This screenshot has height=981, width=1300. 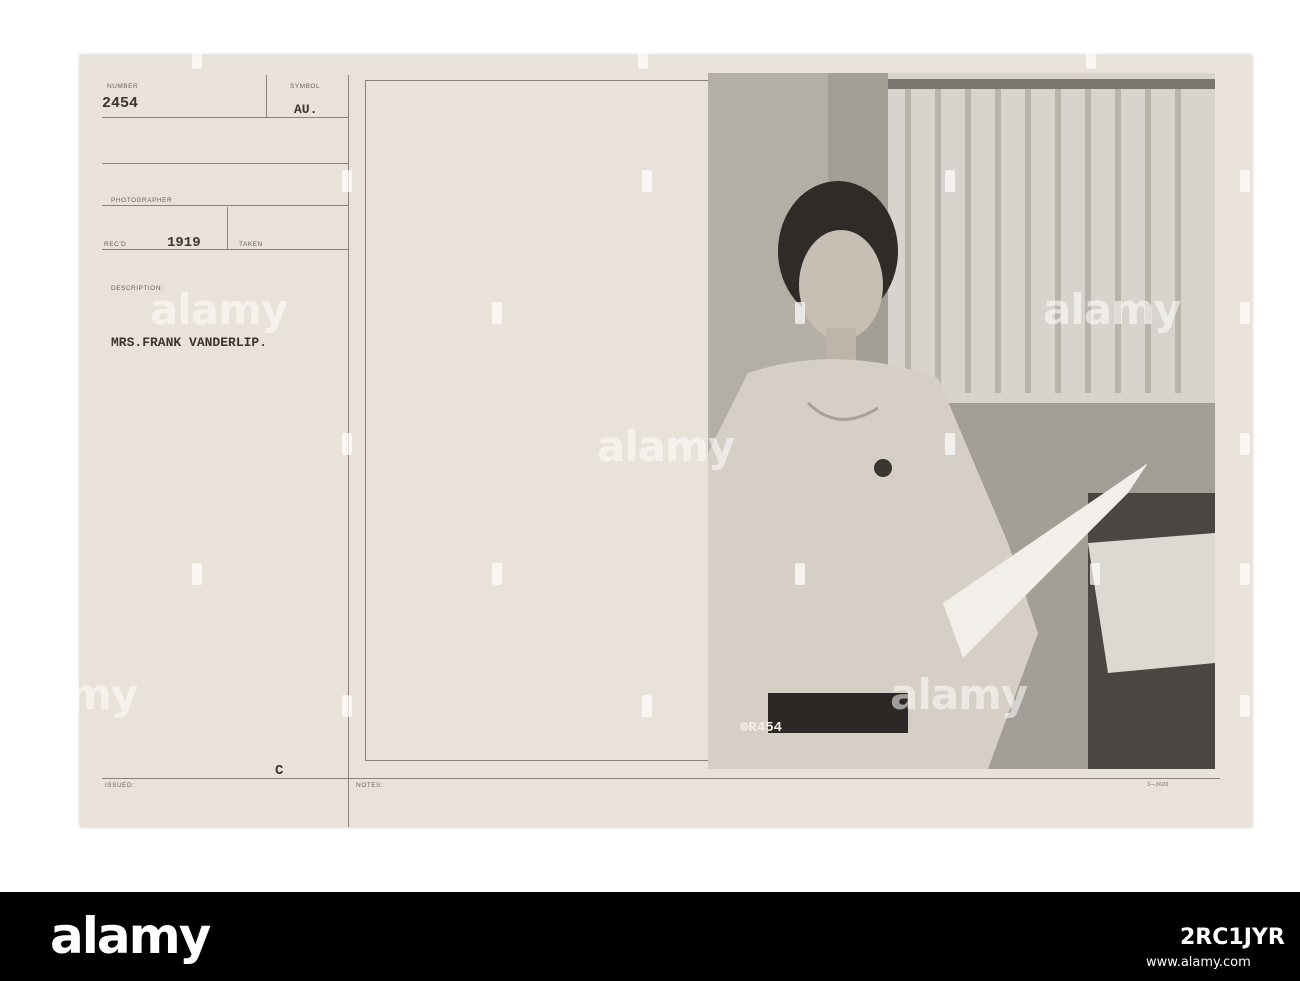 I want to click on negative-number: ⊗R454, so click(x=761, y=728).